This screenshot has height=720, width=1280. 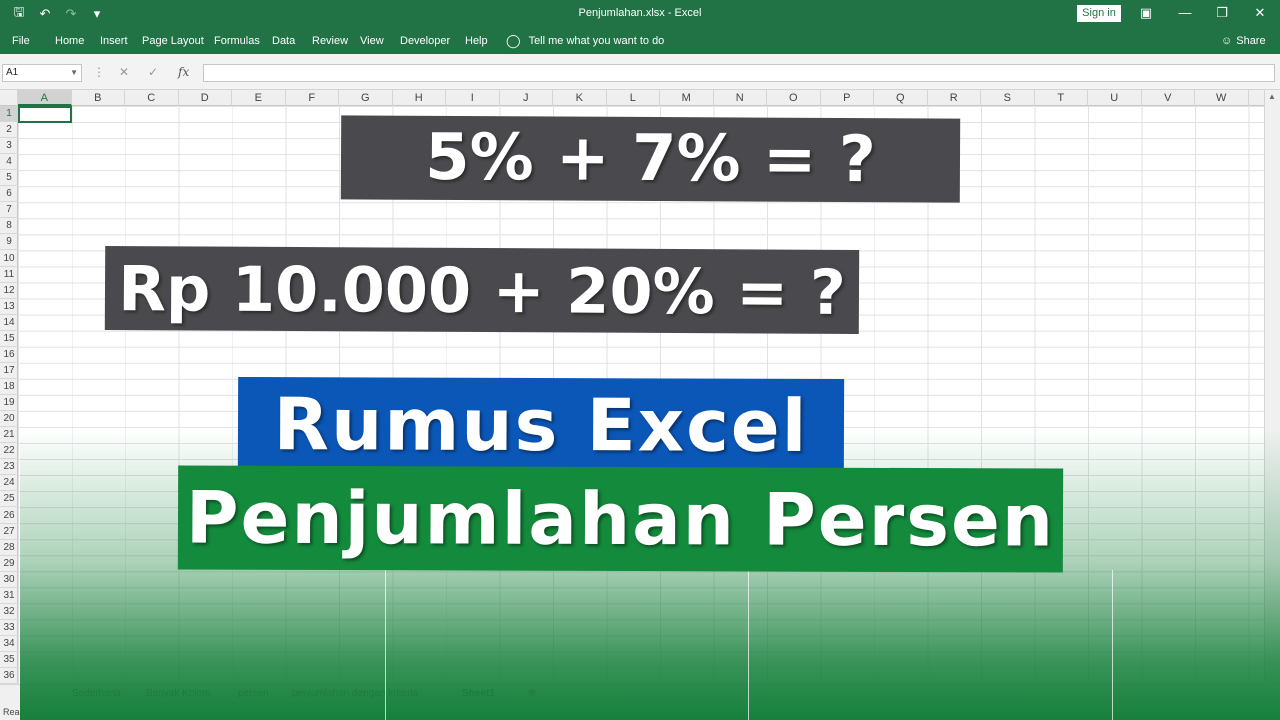 What do you see at coordinates (9, 387) in the screenshot?
I see `row-header: 18` at bounding box center [9, 387].